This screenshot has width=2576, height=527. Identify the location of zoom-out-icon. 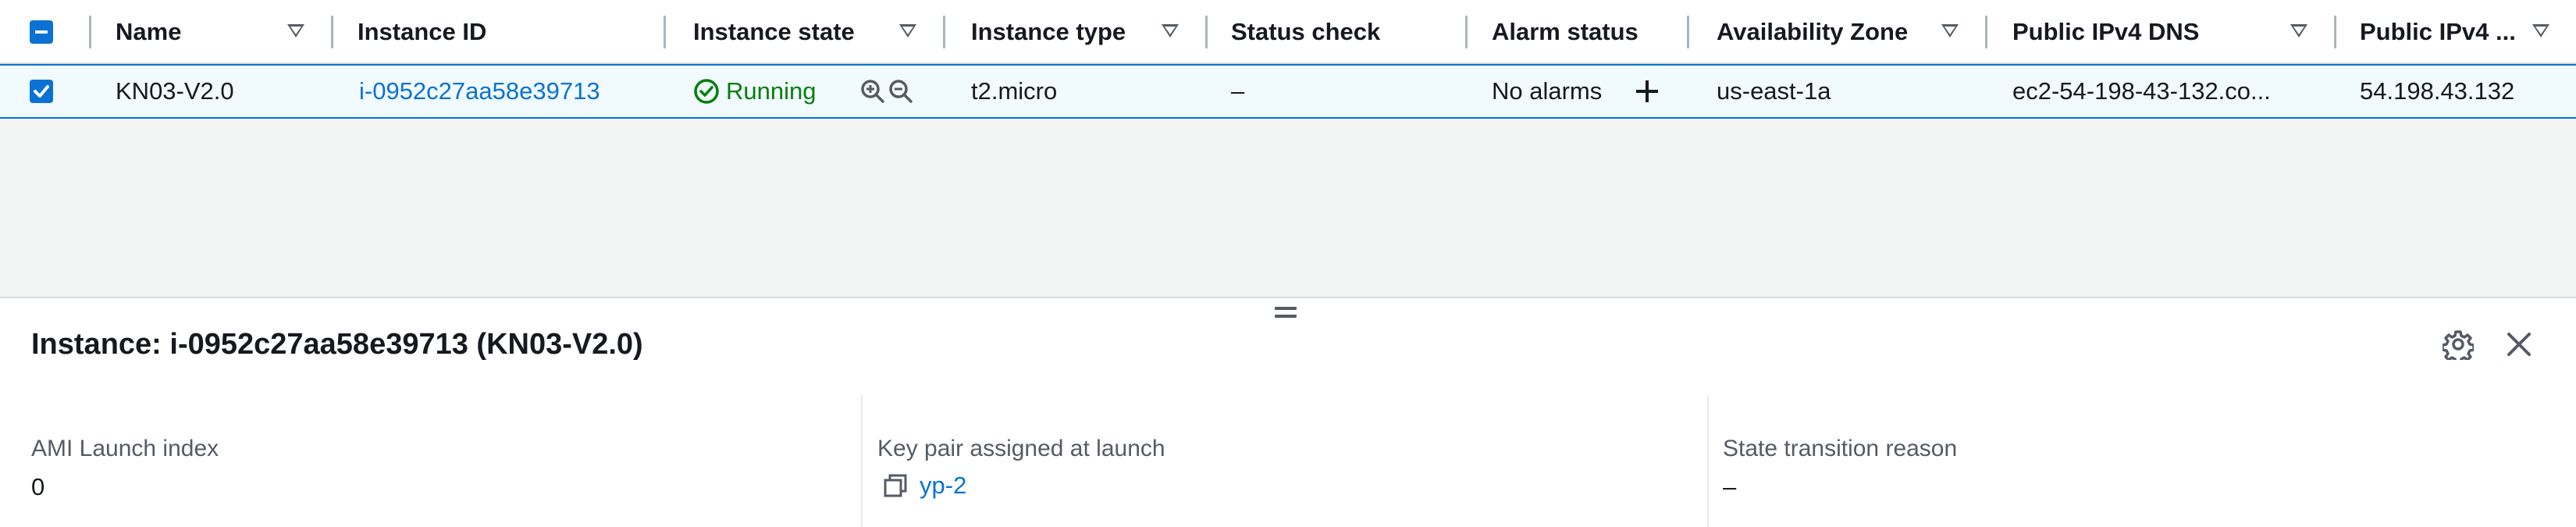
(901, 91).